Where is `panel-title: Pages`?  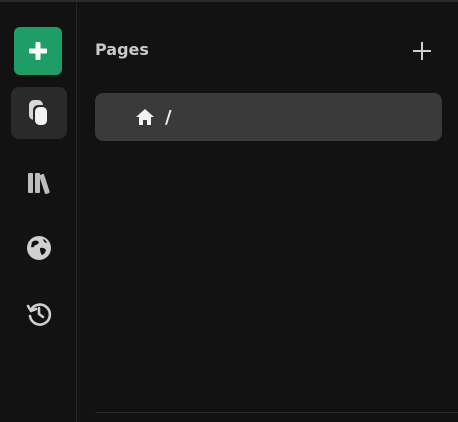
panel-title: Pages is located at coordinates (122, 49).